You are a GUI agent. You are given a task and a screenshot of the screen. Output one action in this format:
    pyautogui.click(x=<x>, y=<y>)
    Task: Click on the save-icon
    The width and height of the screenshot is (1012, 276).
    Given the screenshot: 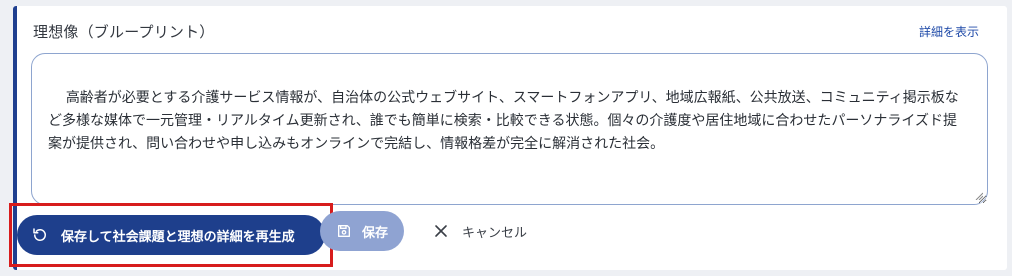 What is the action you would take?
    pyautogui.click(x=344, y=231)
    